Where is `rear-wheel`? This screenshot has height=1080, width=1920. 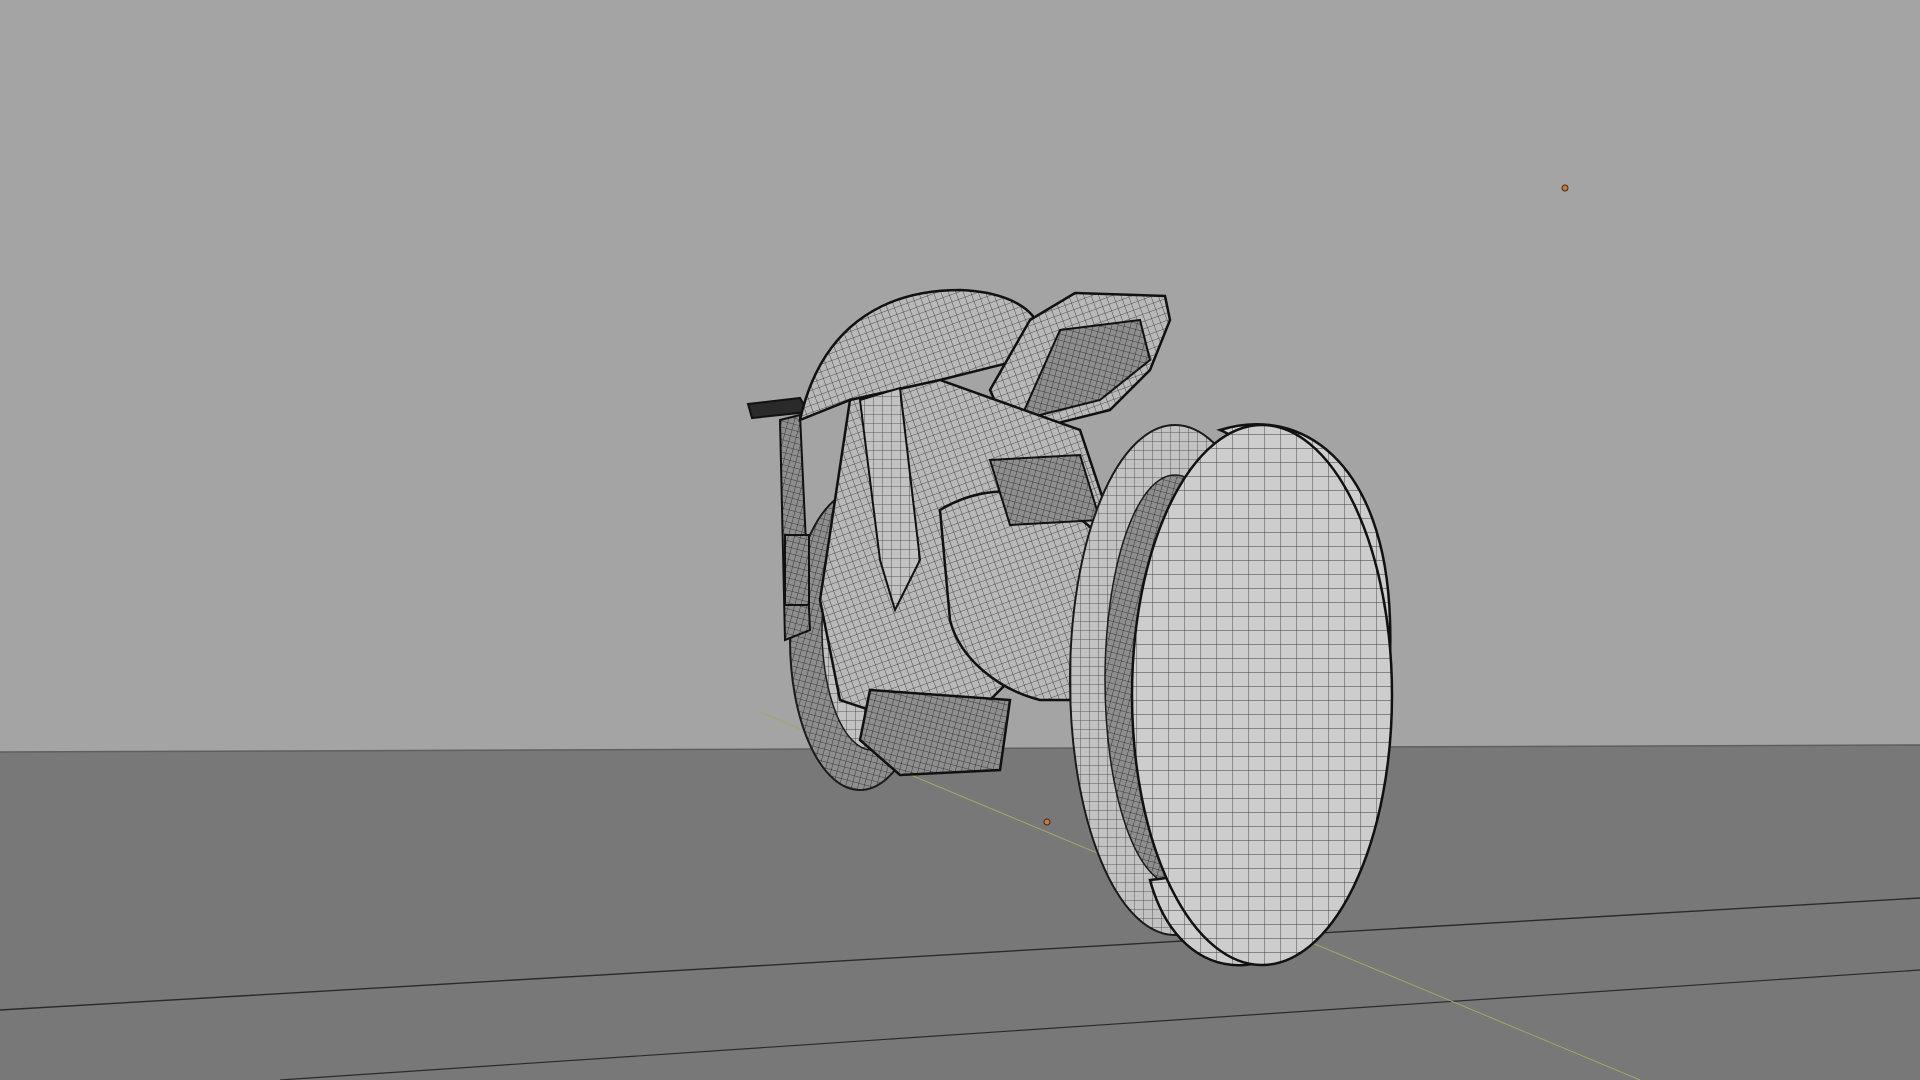 rear-wheel is located at coordinates (1231, 694).